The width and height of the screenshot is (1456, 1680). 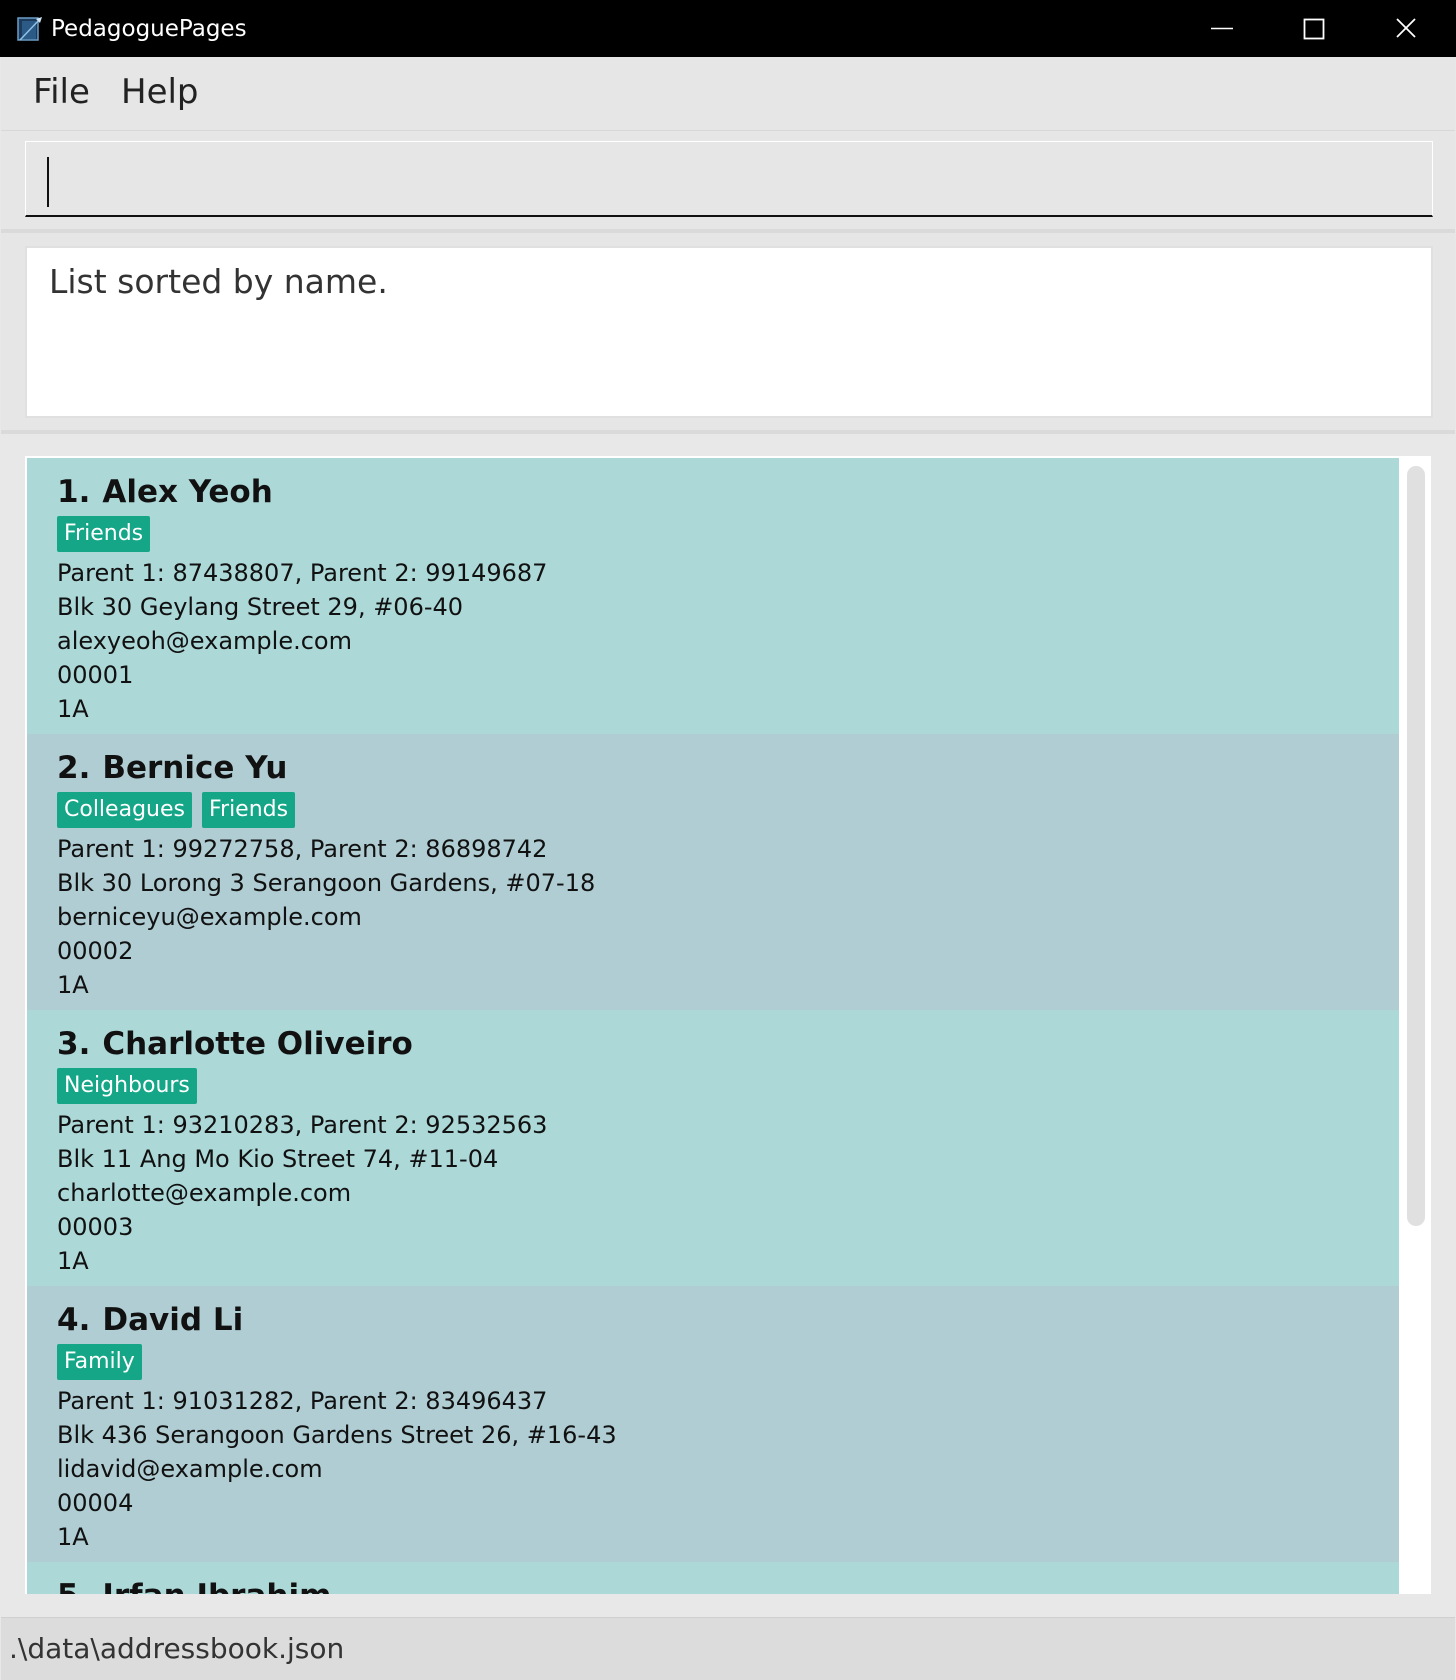 I want to click on person-index: 2., so click(x=74, y=768).